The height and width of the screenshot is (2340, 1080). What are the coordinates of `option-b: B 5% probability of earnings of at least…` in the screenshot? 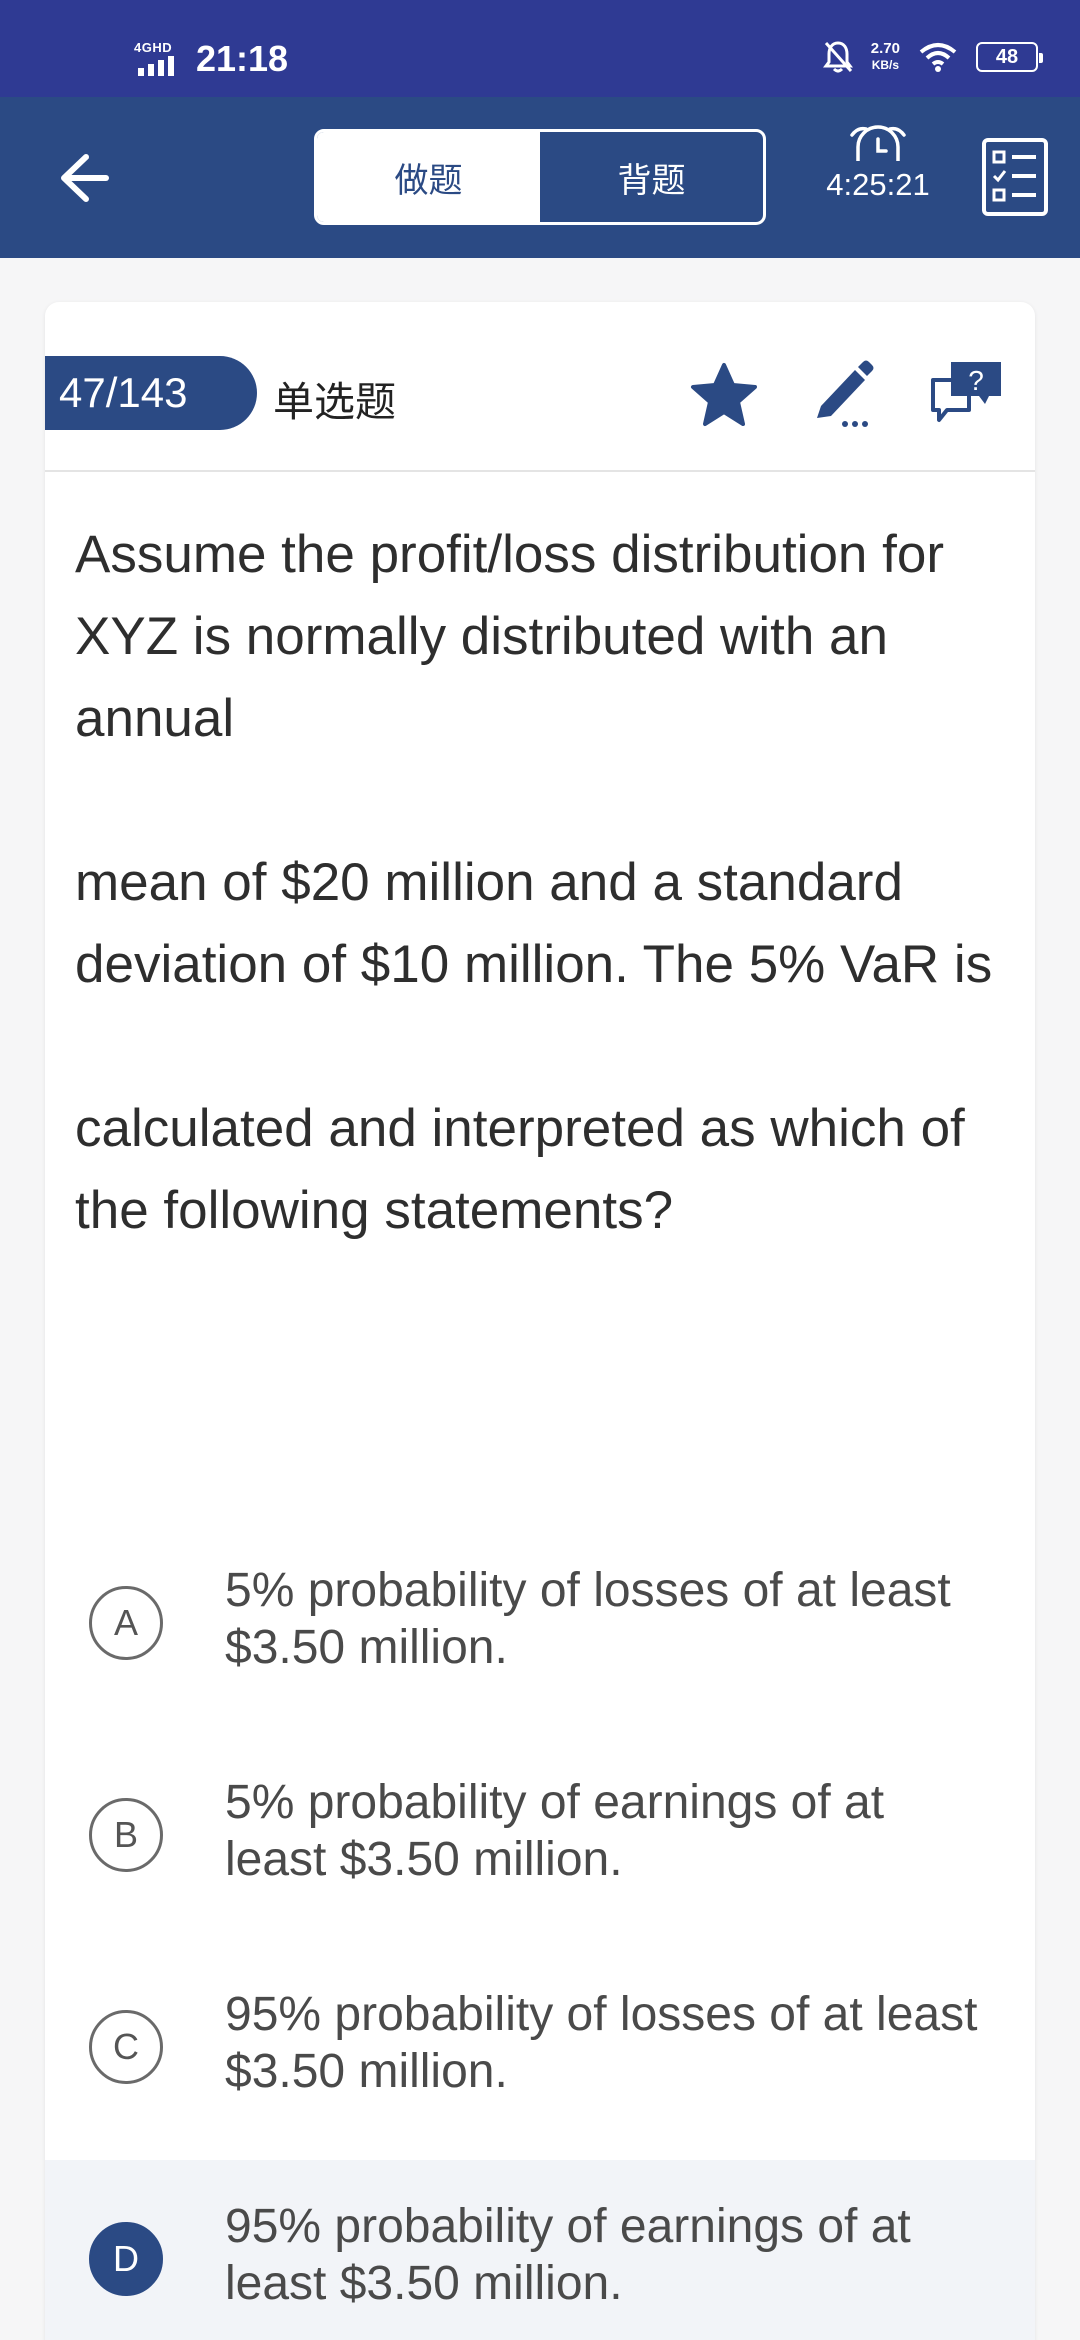 It's located at (540, 1842).